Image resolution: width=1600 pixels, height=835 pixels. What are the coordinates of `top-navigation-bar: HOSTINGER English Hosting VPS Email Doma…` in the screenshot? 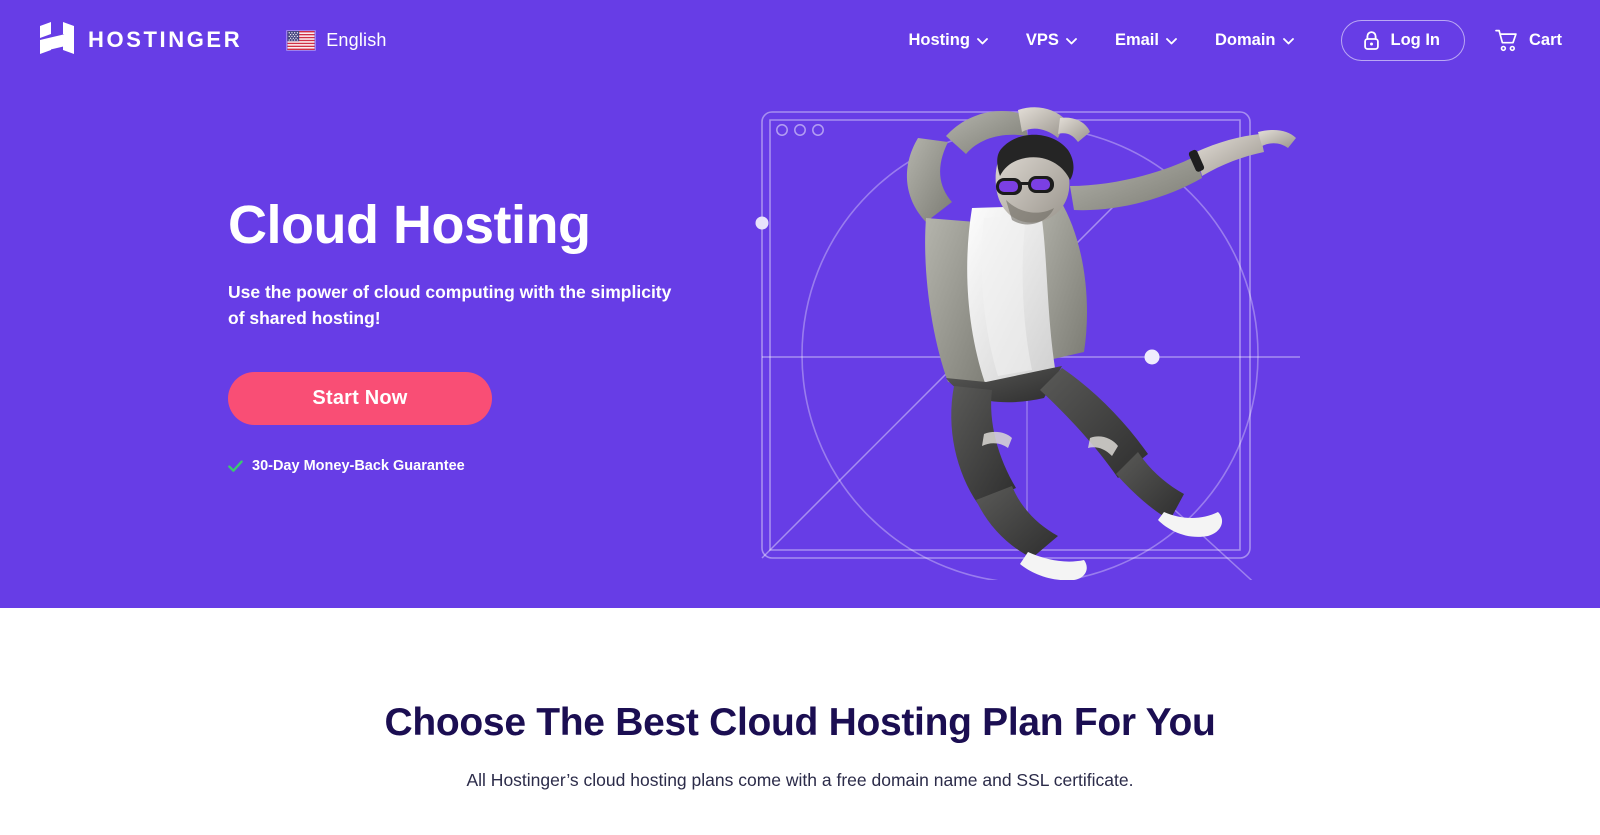 It's located at (800, 40).